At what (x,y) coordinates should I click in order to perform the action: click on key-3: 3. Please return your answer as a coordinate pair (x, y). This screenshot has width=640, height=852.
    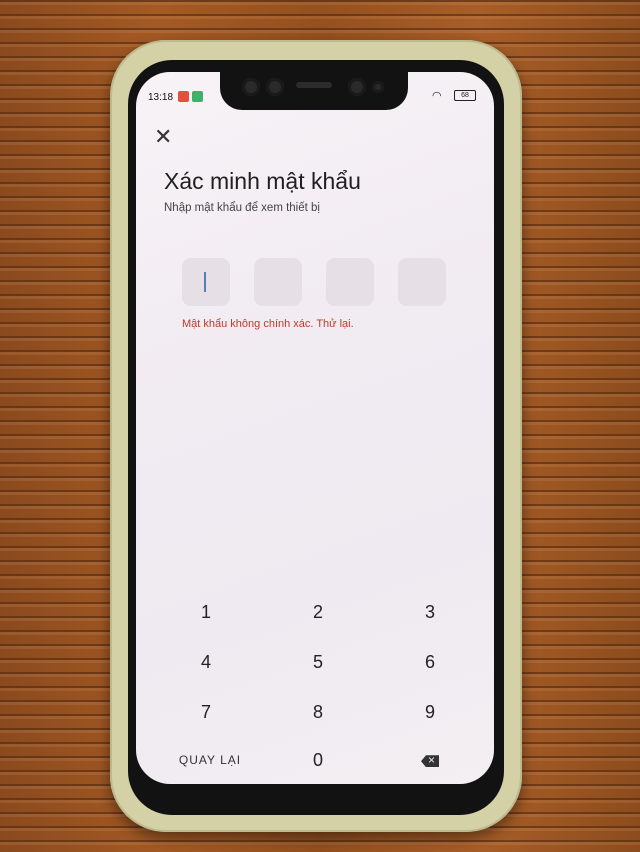
    Looking at the image, I should click on (430, 612).